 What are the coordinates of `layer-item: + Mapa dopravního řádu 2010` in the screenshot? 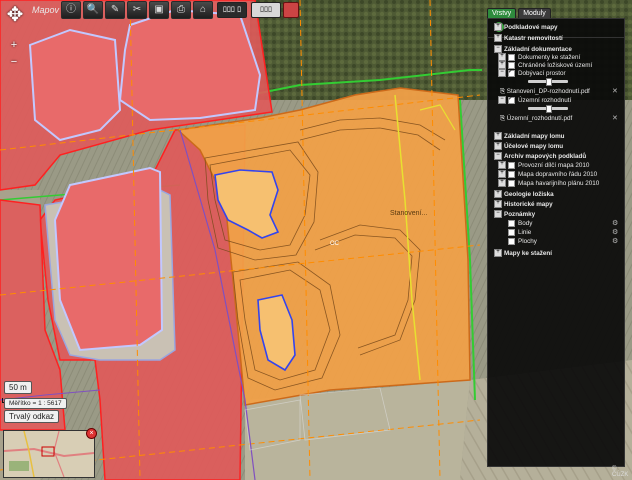 It's located at (547, 174).